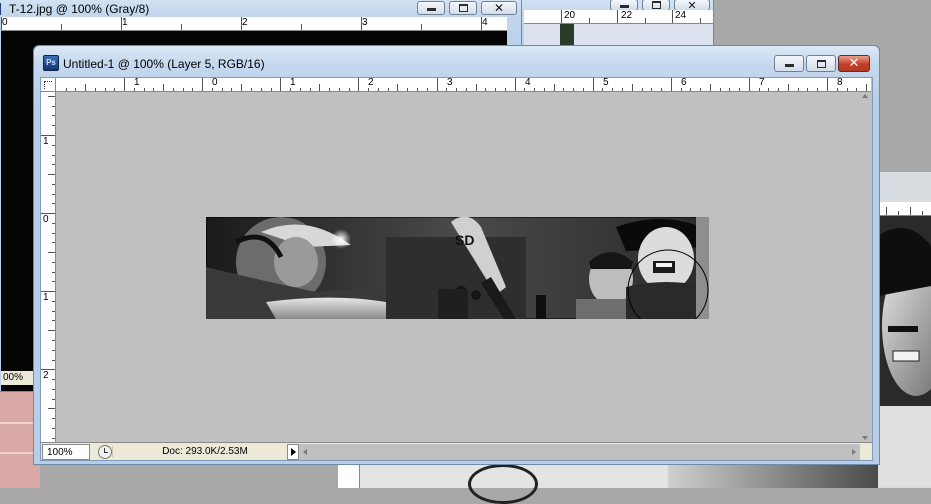  I want to click on ruler-horizontal: 1 0 1 2 3 4 5 6 7 8, so click(463, 85).